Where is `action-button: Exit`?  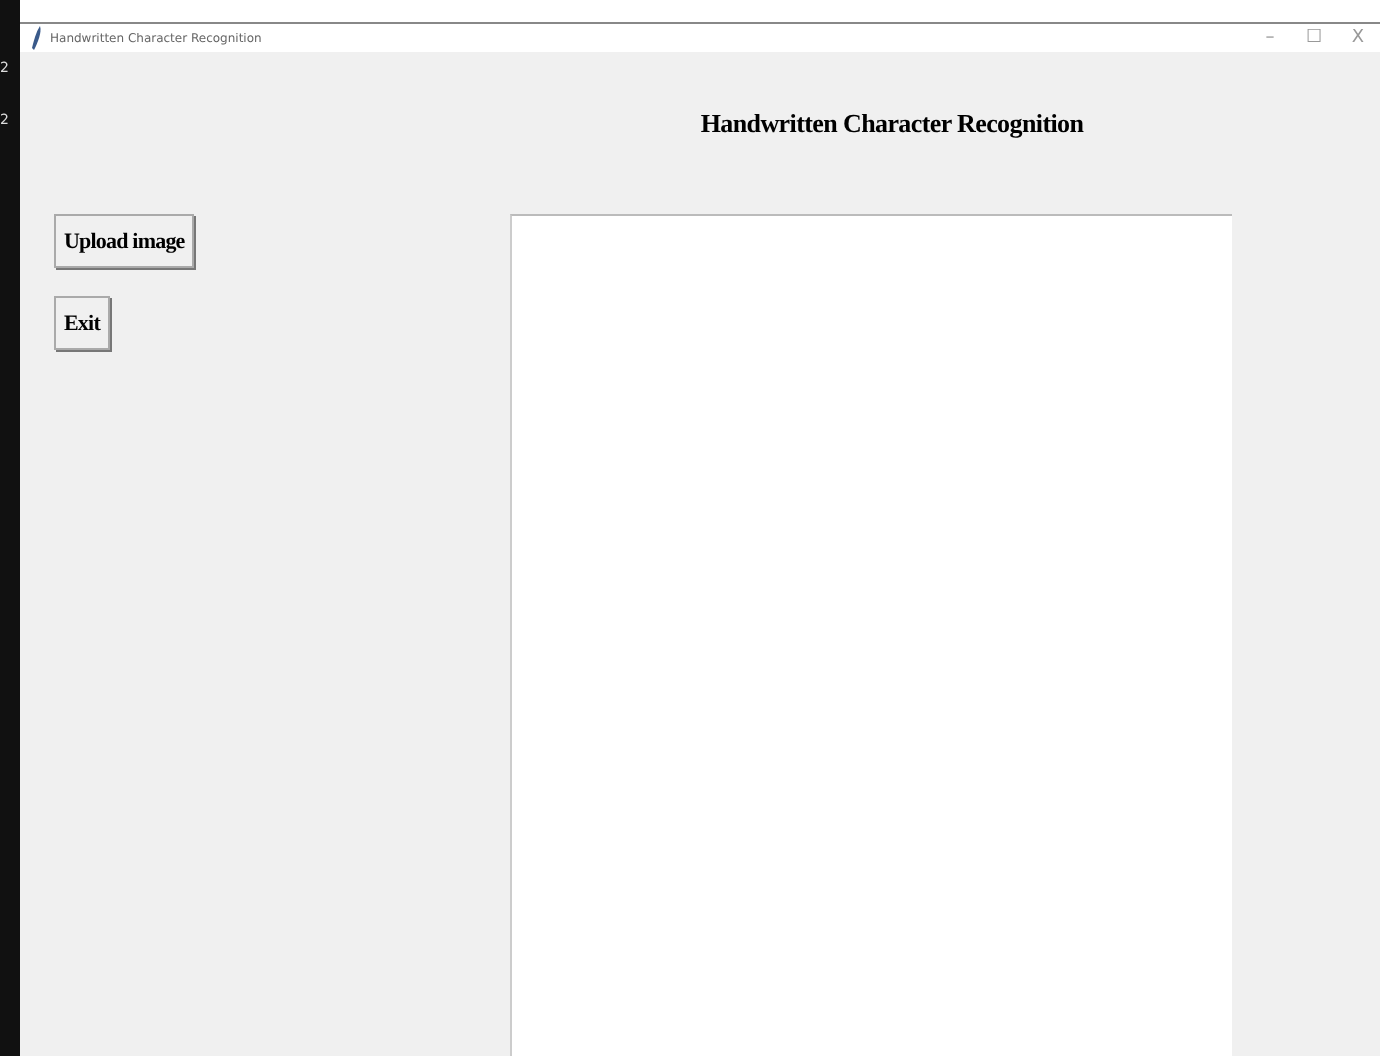
action-button: Exit is located at coordinates (82, 323).